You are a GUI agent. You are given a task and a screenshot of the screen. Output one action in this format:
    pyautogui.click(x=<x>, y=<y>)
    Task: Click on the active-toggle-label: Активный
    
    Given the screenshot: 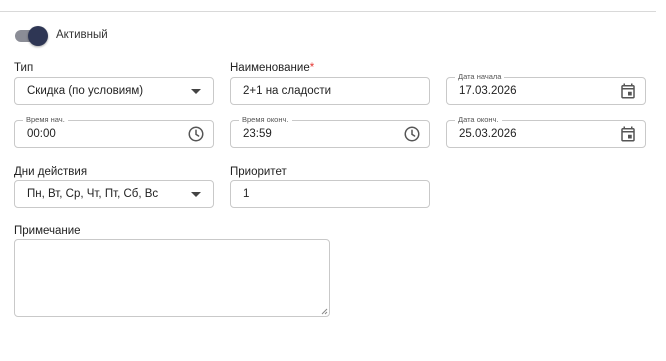 What is the action you would take?
    pyautogui.click(x=82, y=35)
    